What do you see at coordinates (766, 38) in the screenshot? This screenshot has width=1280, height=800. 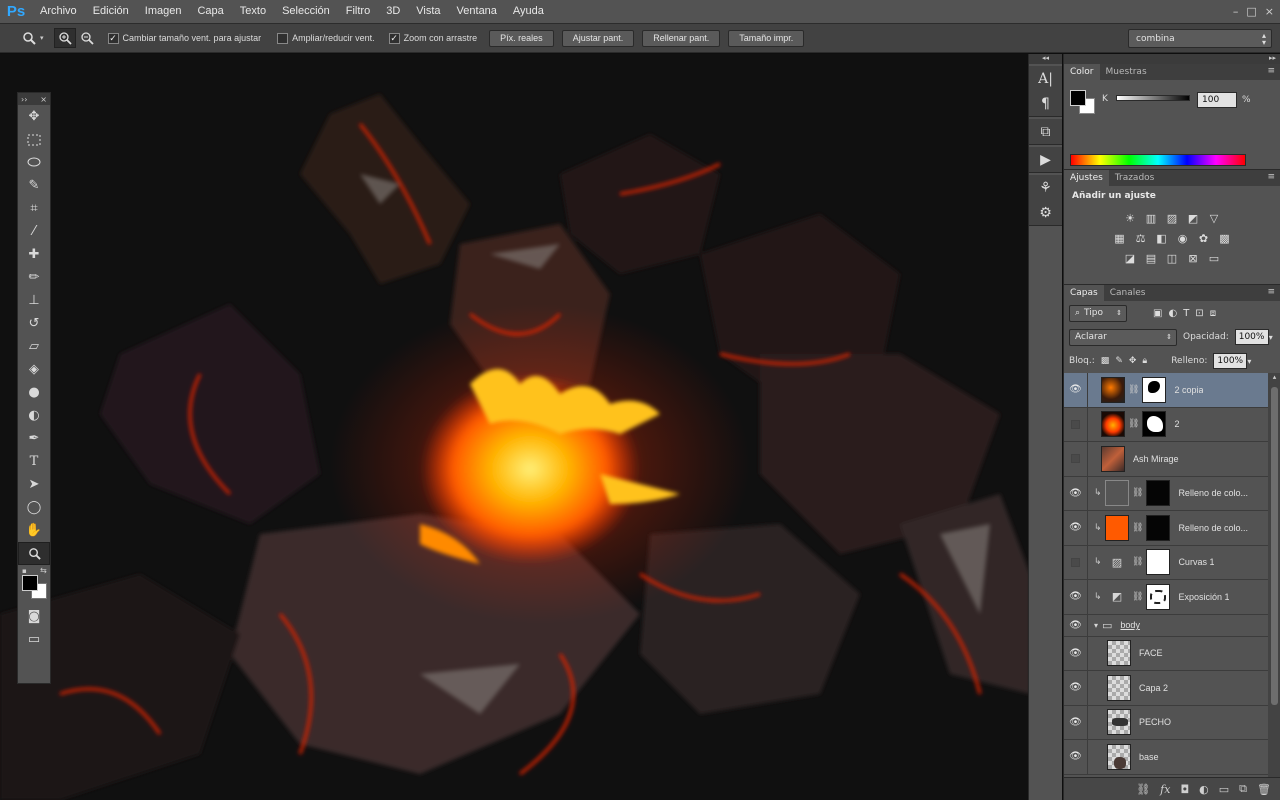 I see `print-size-button: Tamaño impr.` at bounding box center [766, 38].